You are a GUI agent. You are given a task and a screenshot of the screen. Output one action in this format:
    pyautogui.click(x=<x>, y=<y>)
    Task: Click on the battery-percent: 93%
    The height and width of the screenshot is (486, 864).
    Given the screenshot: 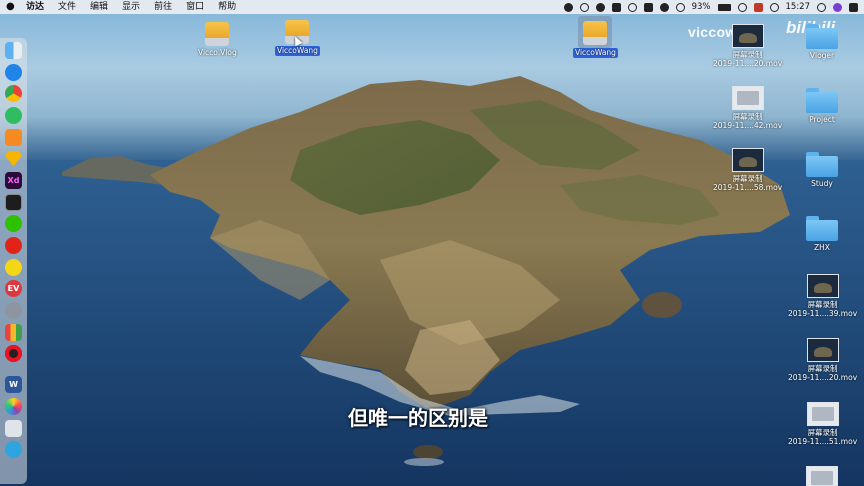 What is the action you would take?
    pyautogui.click(x=701, y=7)
    